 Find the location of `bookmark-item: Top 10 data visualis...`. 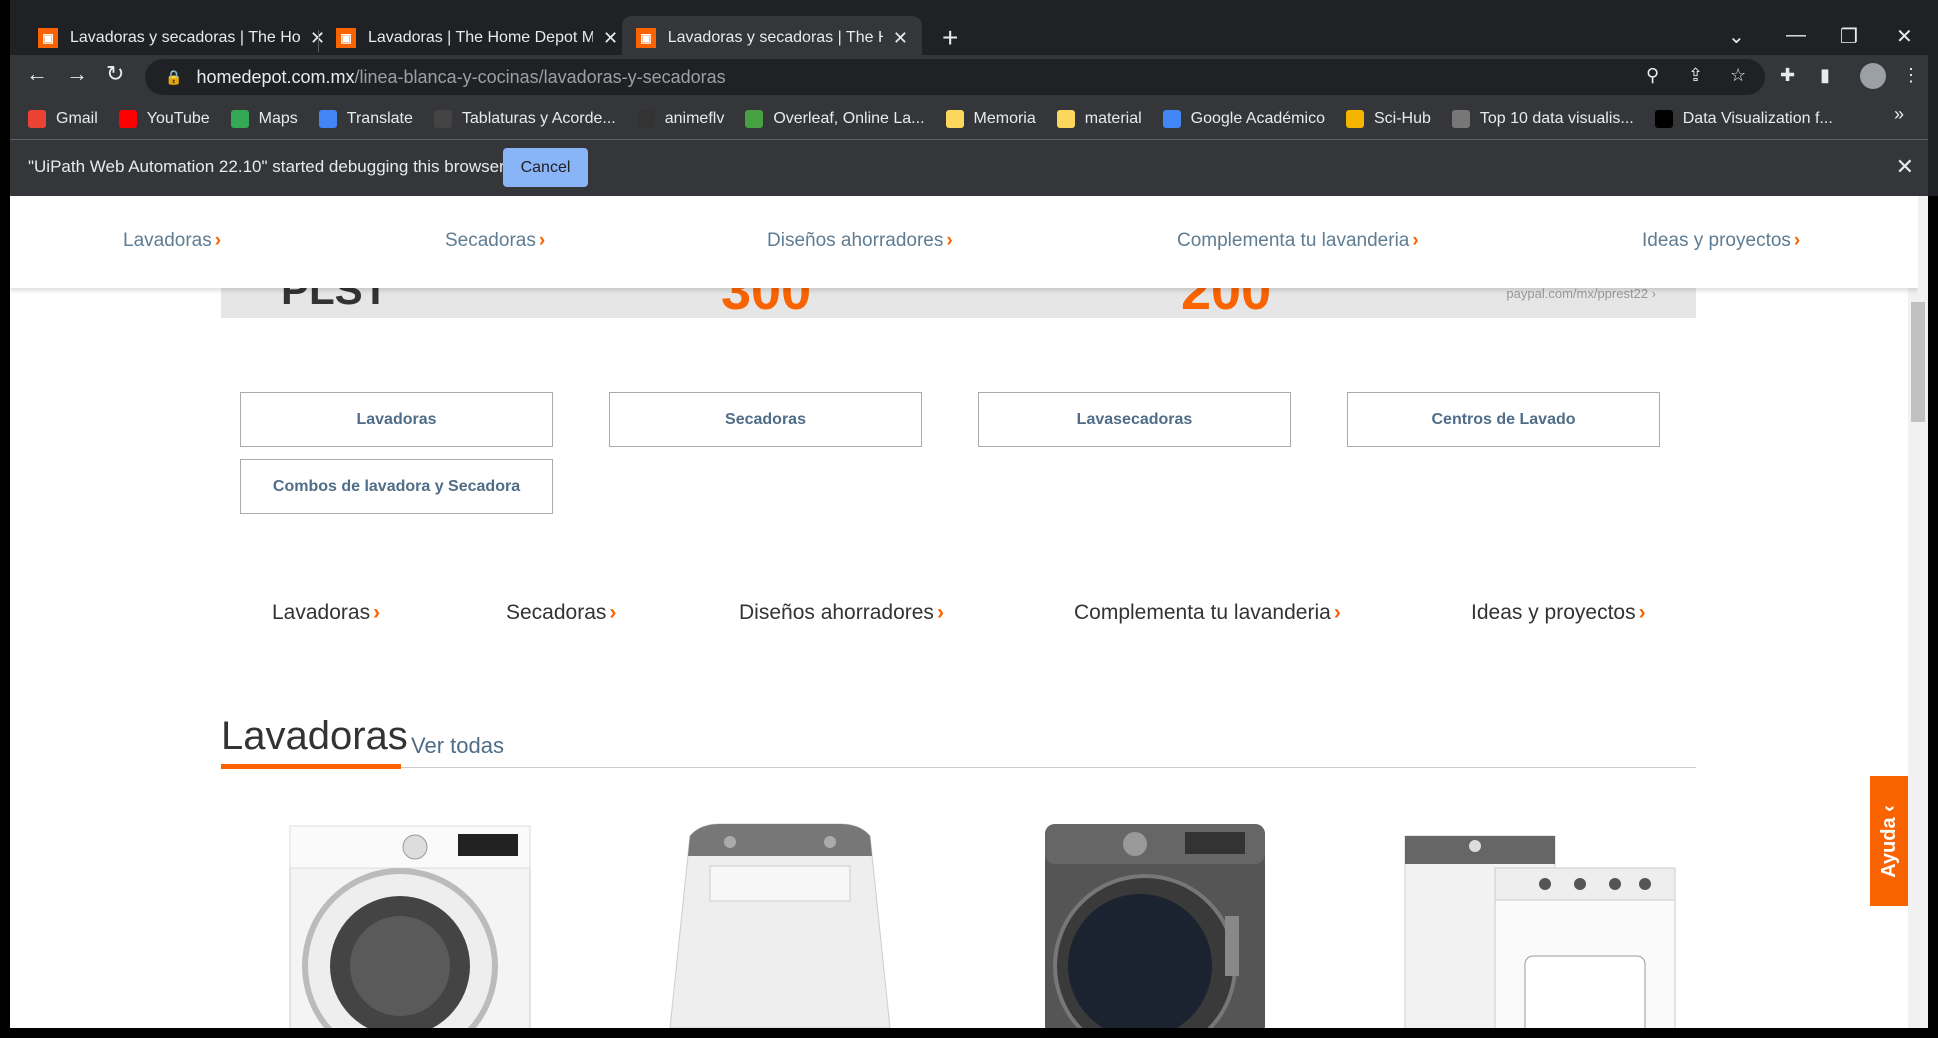

bookmark-item: Top 10 data visualis... is located at coordinates (1542, 119).